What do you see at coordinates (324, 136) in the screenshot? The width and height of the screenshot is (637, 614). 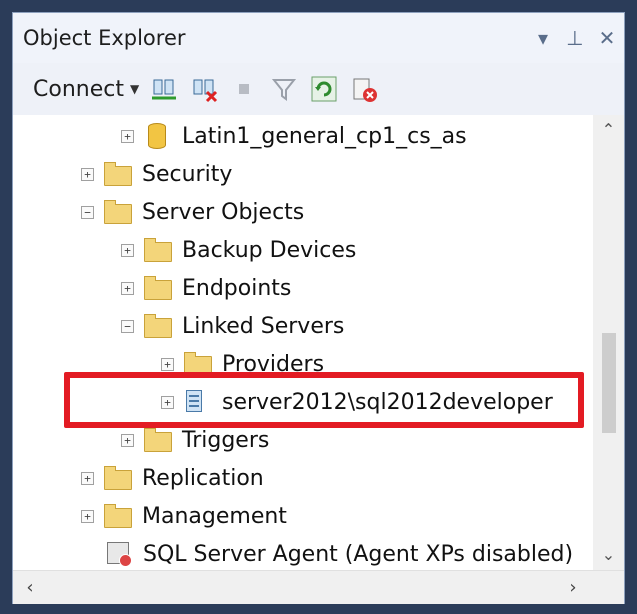 I see `tree-node-label: Latin1_general_cp1_cs_as` at bounding box center [324, 136].